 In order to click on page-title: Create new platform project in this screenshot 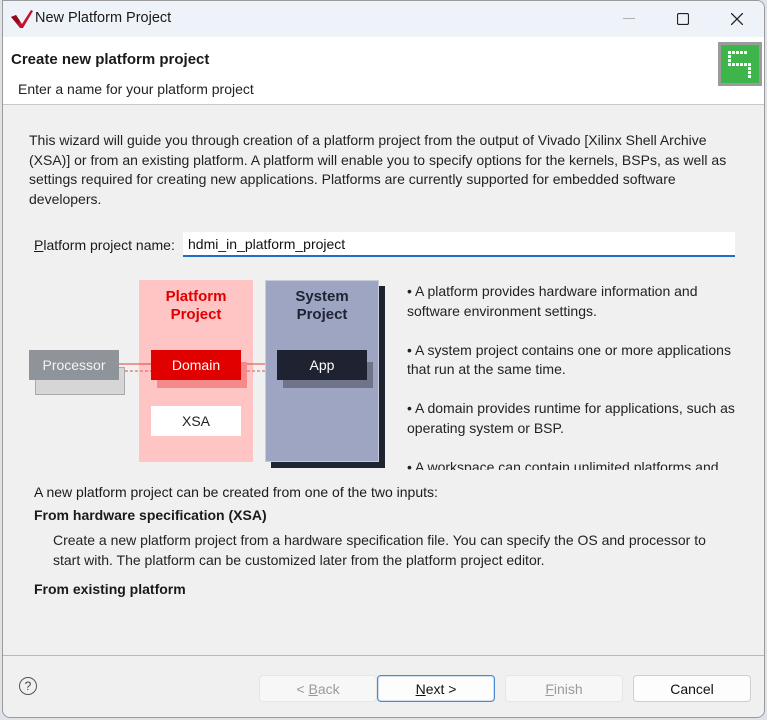, I will do `click(110, 59)`.